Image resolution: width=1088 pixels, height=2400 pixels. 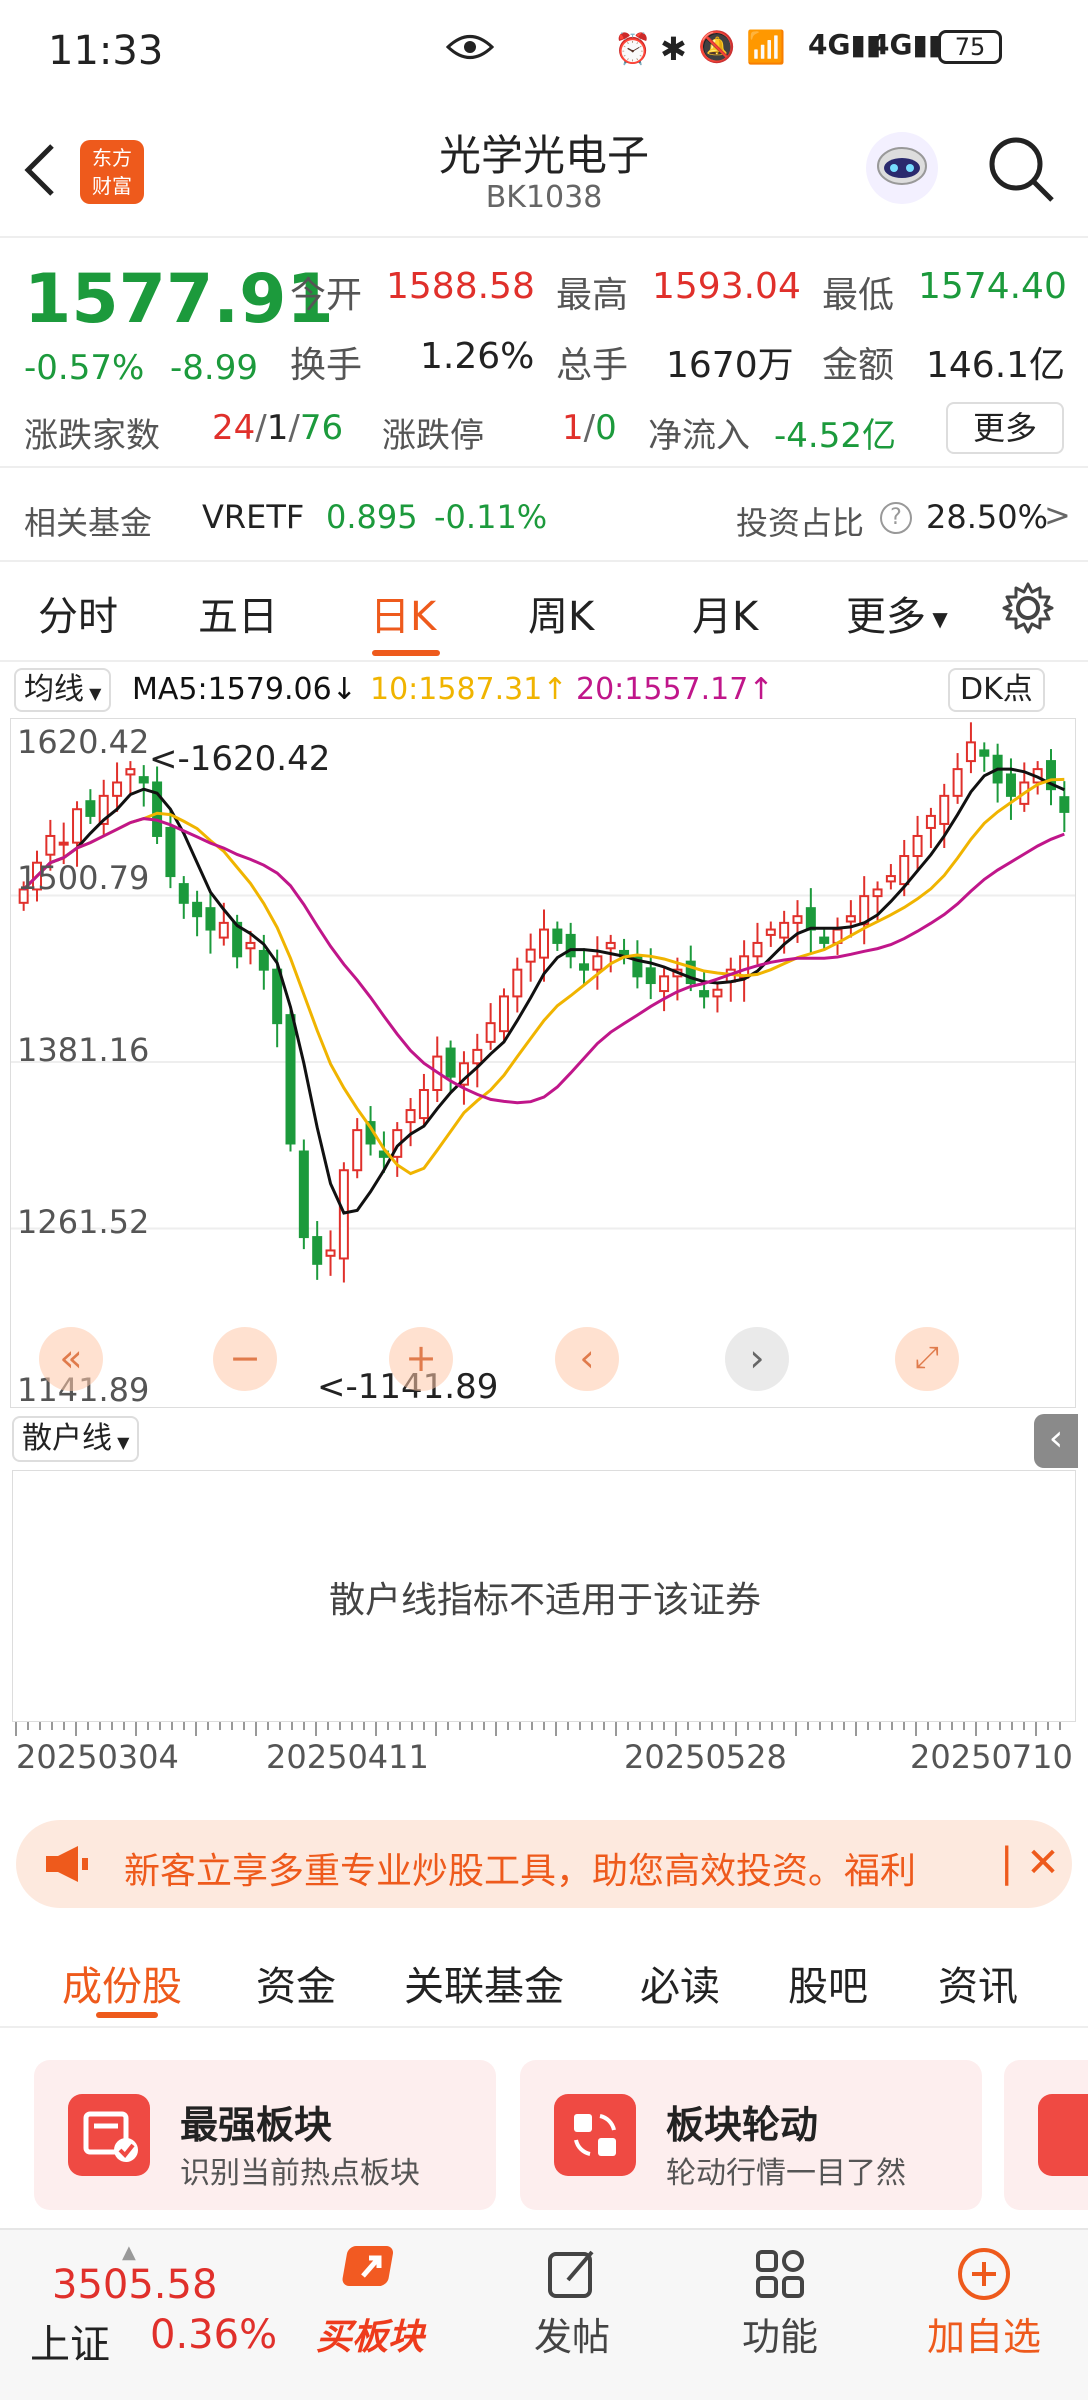 What do you see at coordinates (544, 1440) in the screenshot?
I see `indicator-bar: 散户线 ▼ ‹` at bounding box center [544, 1440].